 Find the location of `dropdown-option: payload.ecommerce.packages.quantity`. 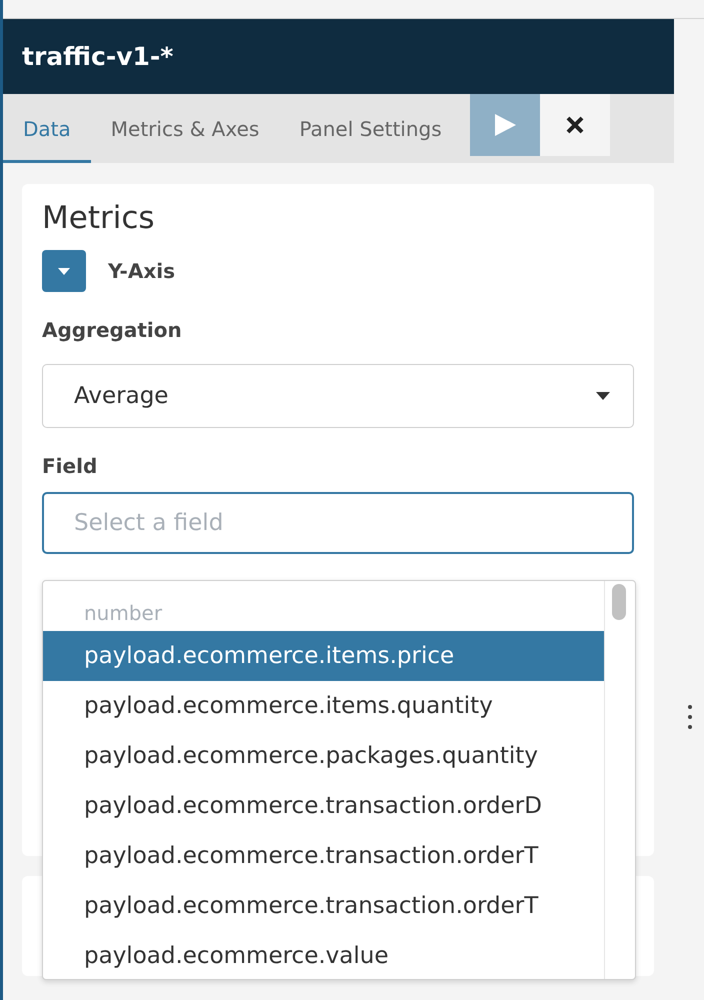

dropdown-option: payload.ecommerce.packages.quantity is located at coordinates (323, 756).